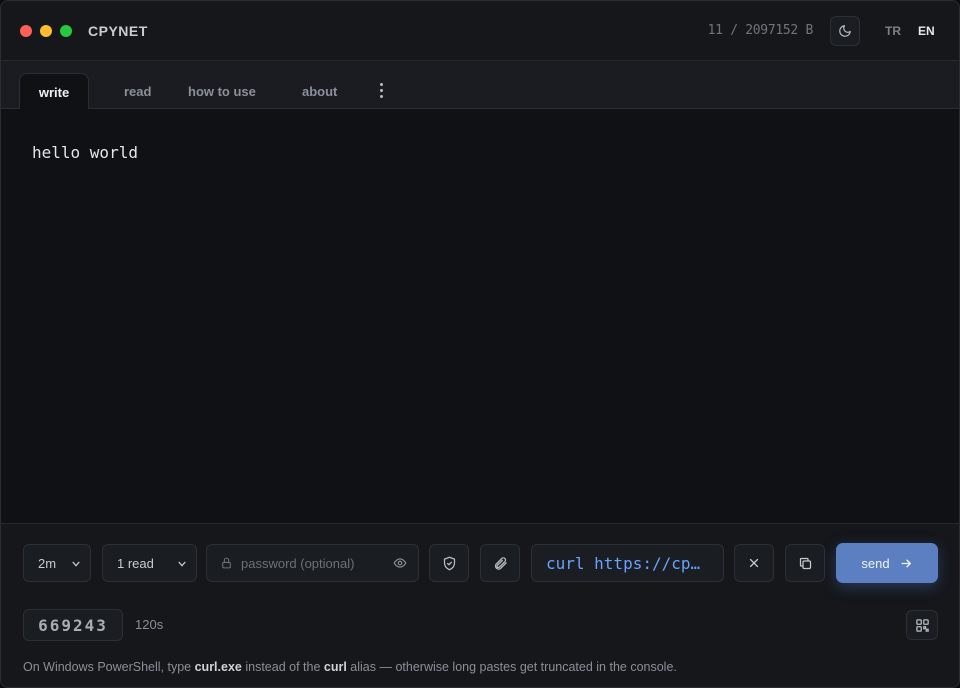 Image resolution: width=960 pixels, height=688 pixels. Describe the element at coordinates (149, 624) in the screenshot. I see `ttl-countdown: 120s` at that location.